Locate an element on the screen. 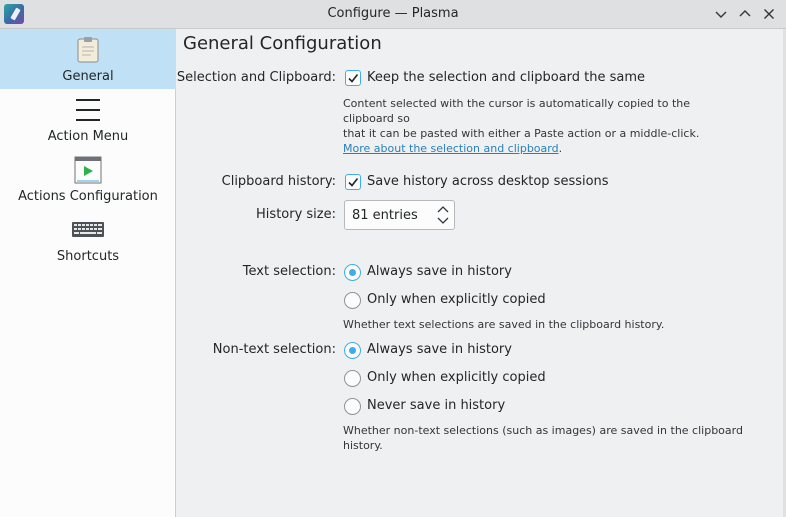  sidebar-item-action-menu: Action Menu is located at coordinates (88, 119).